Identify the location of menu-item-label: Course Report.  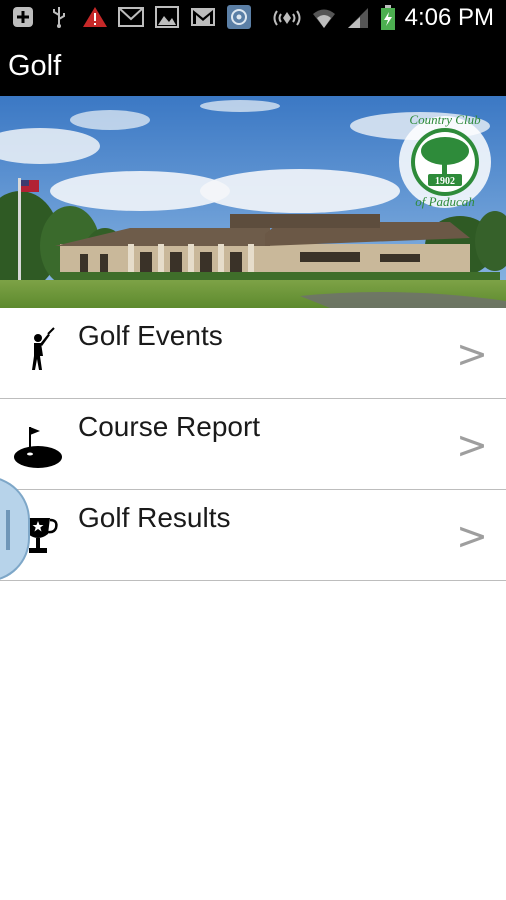
(169, 426).